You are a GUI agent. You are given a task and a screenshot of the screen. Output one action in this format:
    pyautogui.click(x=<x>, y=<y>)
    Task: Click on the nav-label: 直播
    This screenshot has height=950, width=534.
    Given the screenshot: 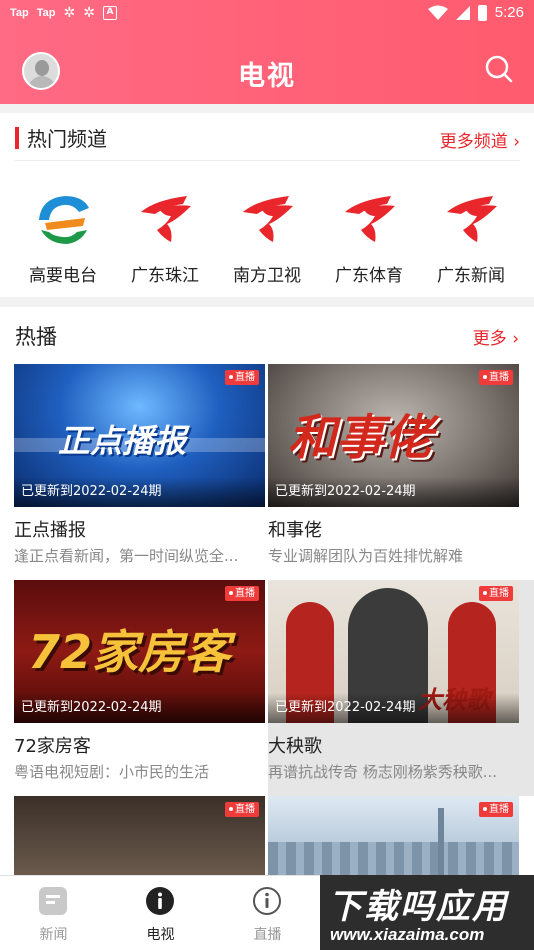 What is the action you would take?
    pyautogui.click(x=267, y=935)
    